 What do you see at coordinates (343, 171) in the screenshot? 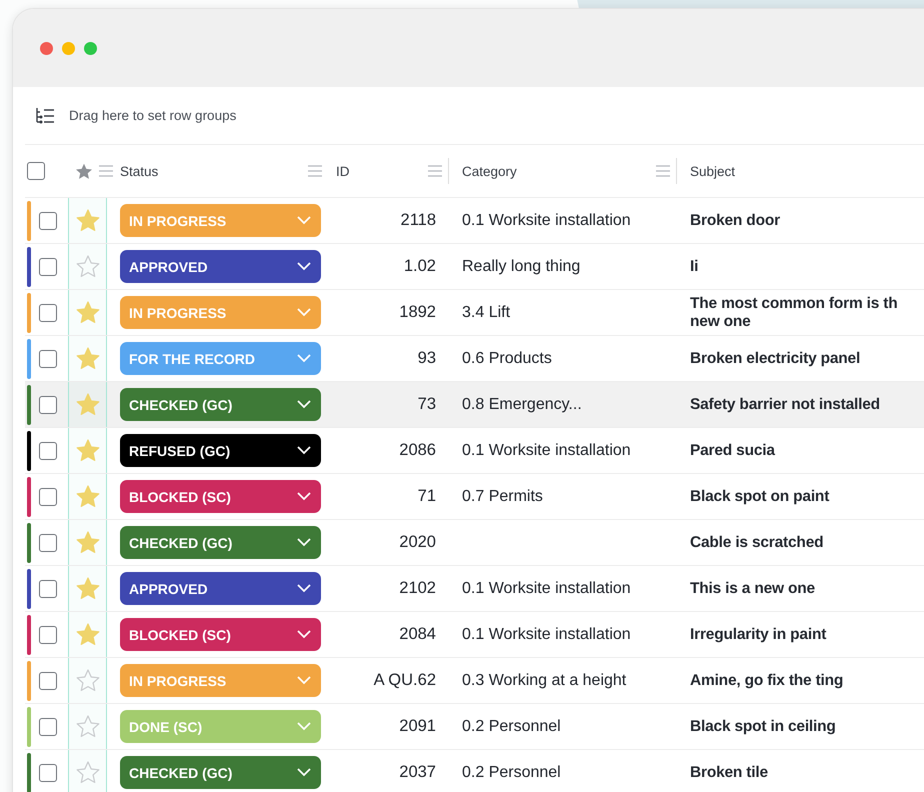
I see `column-header: ID` at bounding box center [343, 171].